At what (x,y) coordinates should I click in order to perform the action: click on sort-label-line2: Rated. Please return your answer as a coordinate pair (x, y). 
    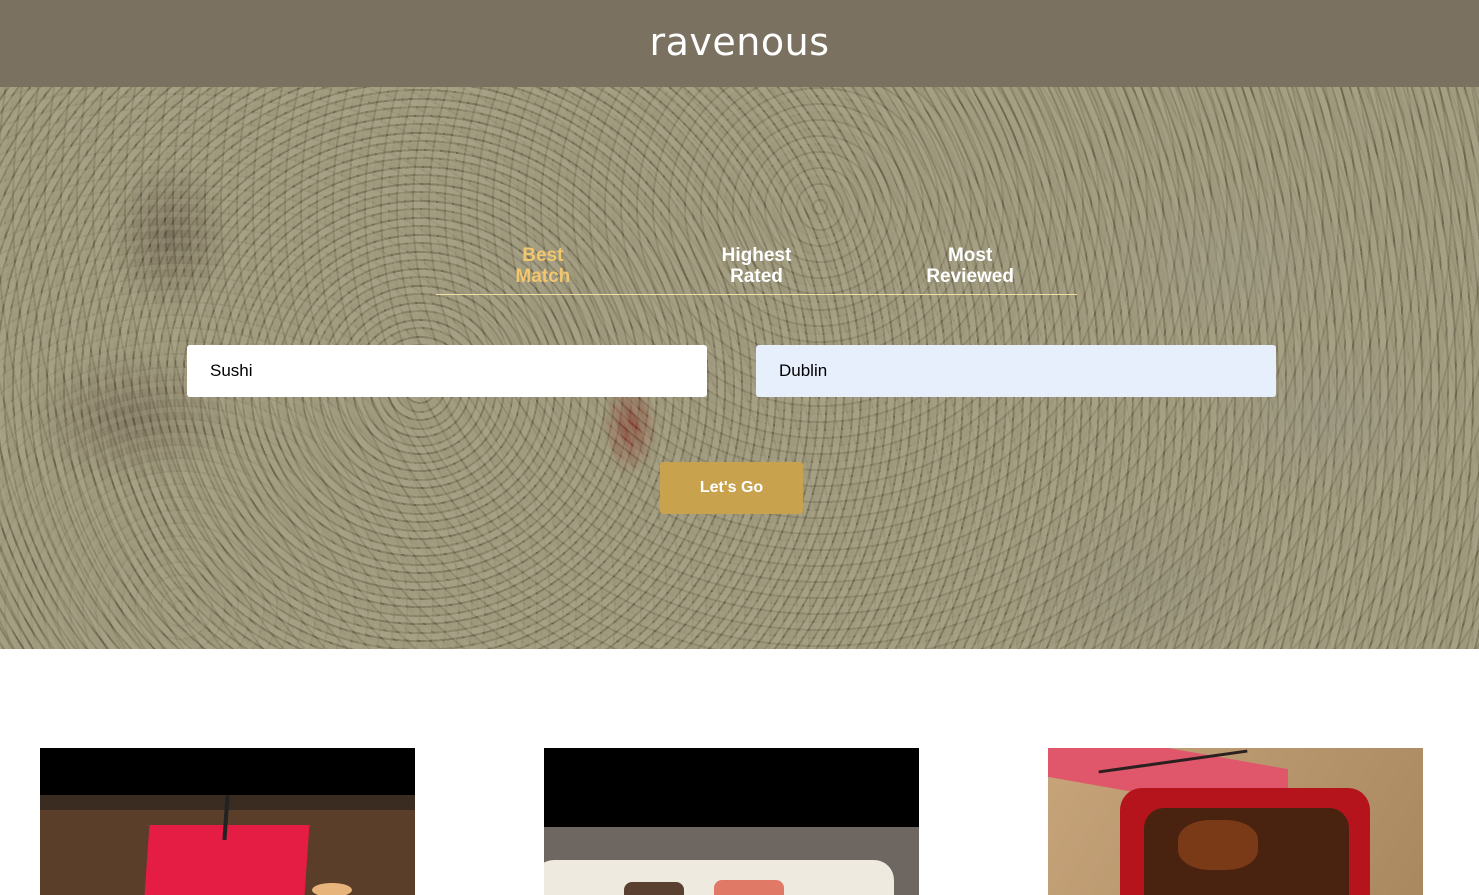
    Looking at the image, I should click on (756, 276).